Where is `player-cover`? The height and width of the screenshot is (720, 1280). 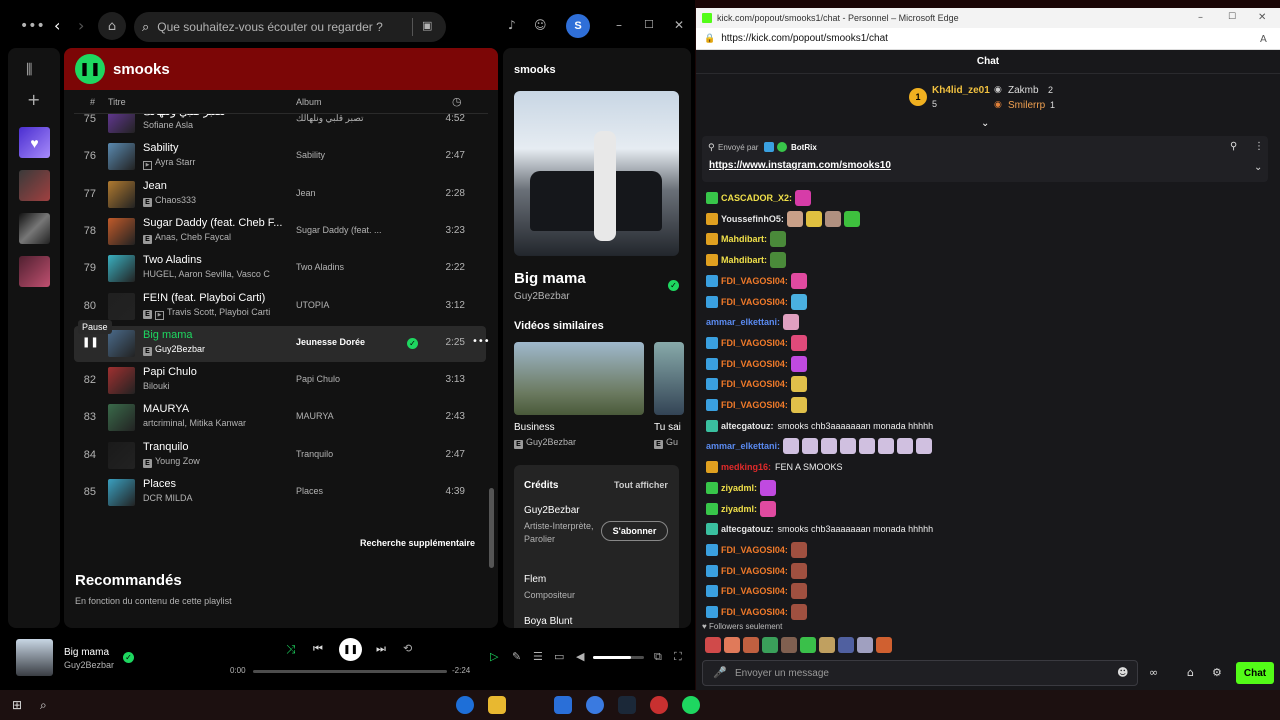
player-cover is located at coordinates (34, 657).